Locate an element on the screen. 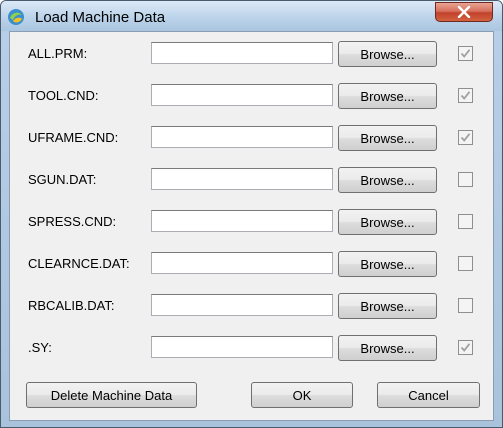 This screenshot has height=428, width=503. title-bar: Load Machine Data is located at coordinates (251, 16).